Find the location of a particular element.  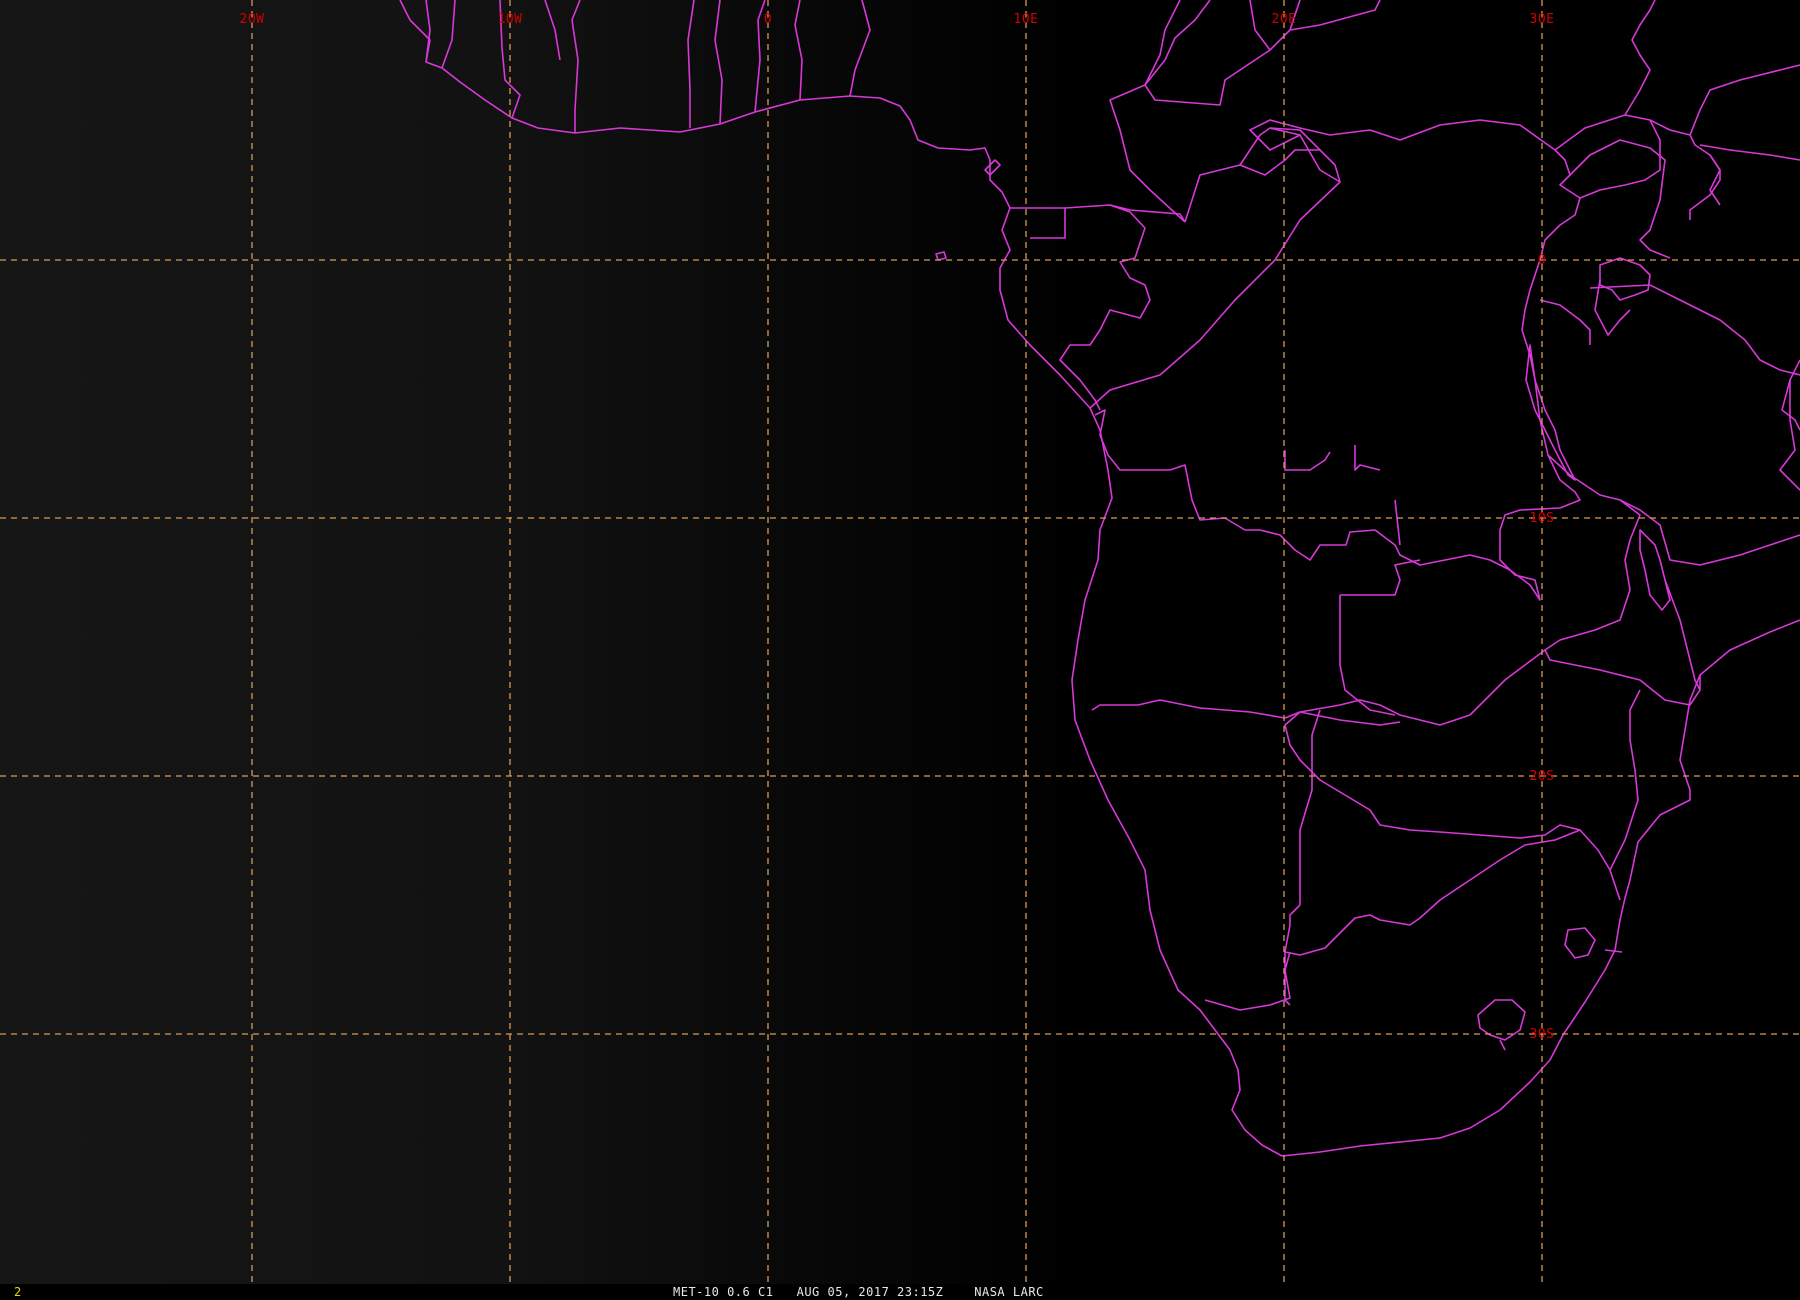

longitude-label: 20W is located at coordinates (252, 19).